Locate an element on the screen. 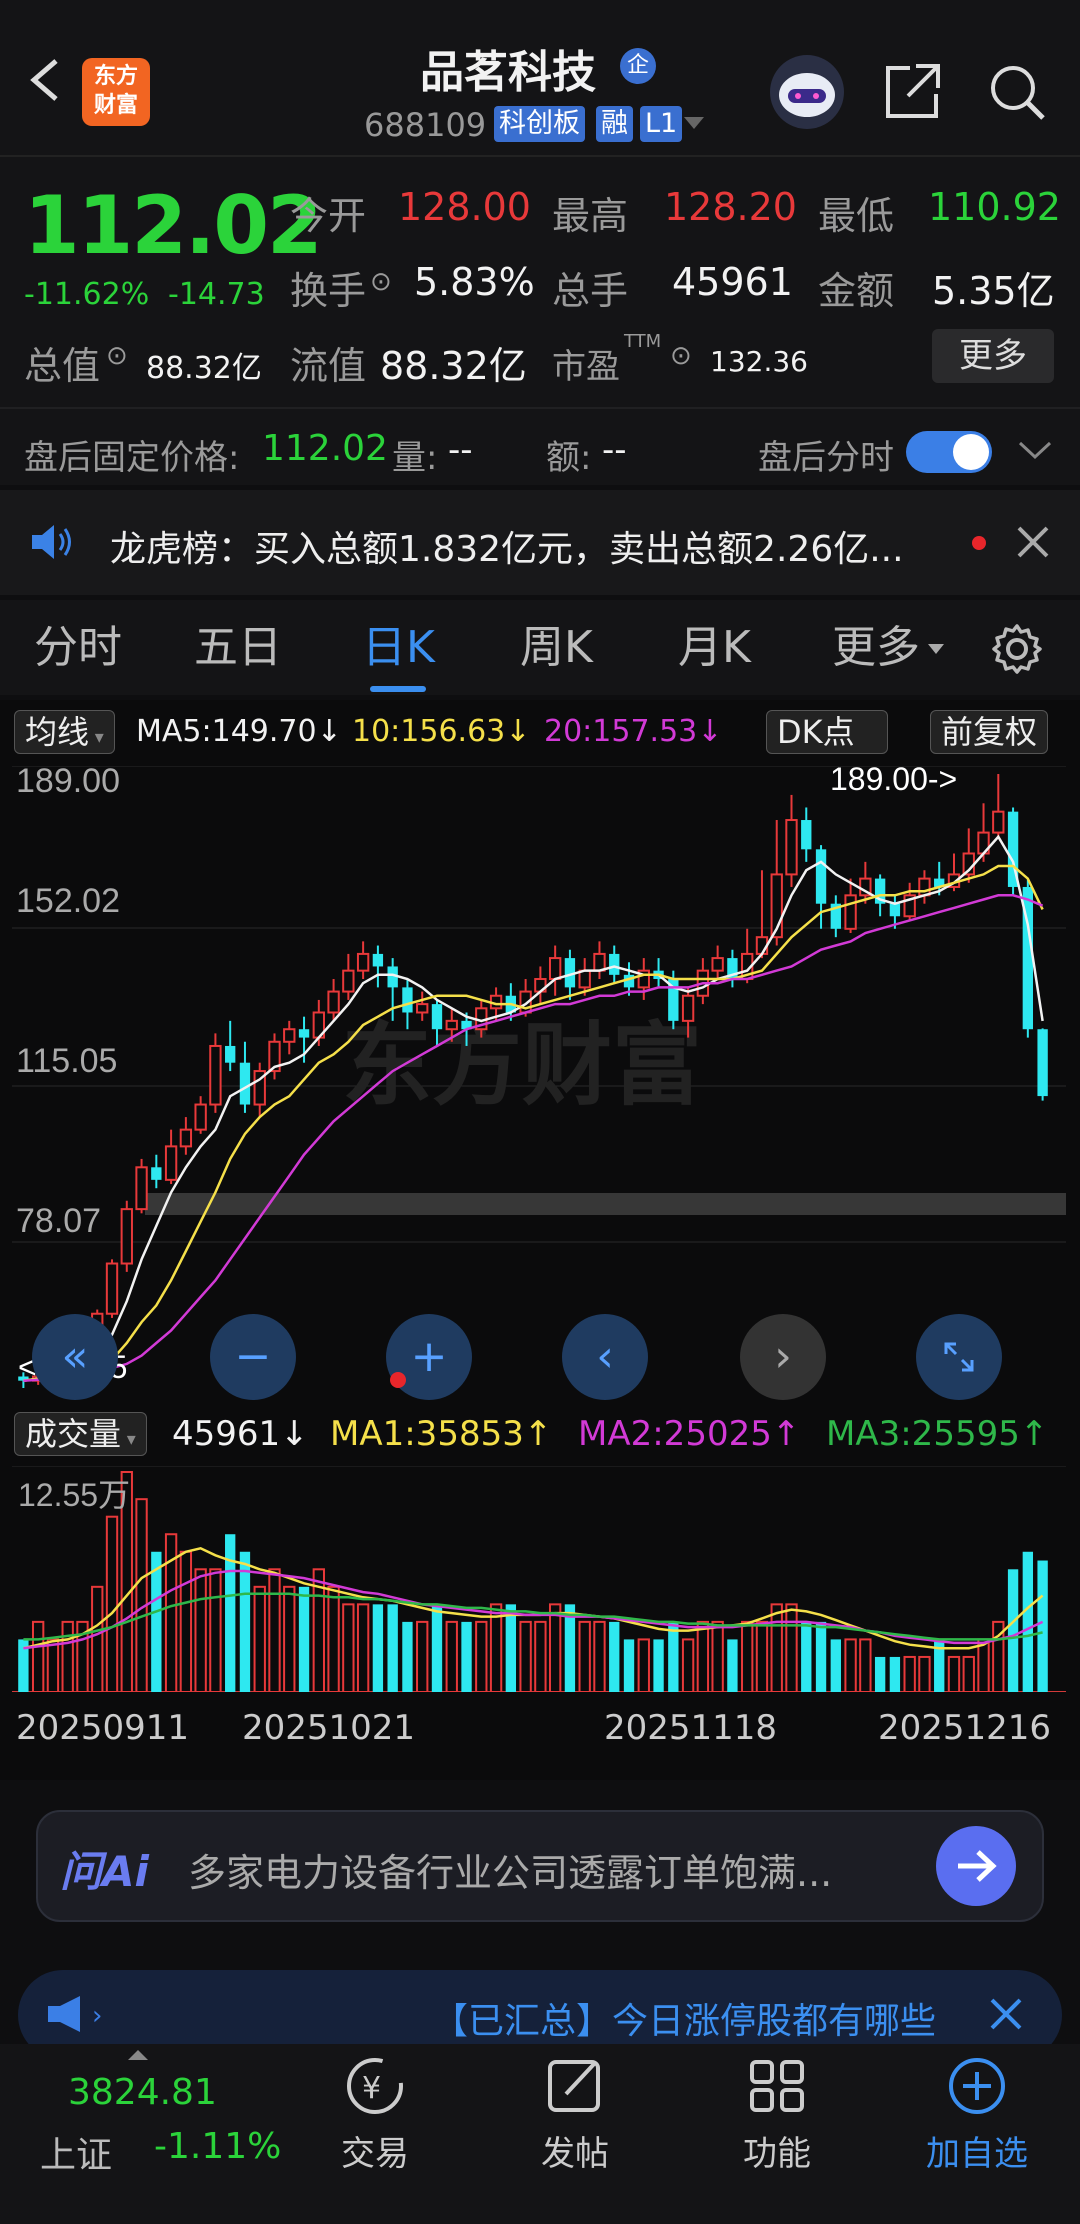 The height and width of the screenshot is (2224, 1080). bottom-nav: 3824.81 上证 -1.11% ¥ 交易 发帖 功能 加自选 is located at coordinates (540, 2134).